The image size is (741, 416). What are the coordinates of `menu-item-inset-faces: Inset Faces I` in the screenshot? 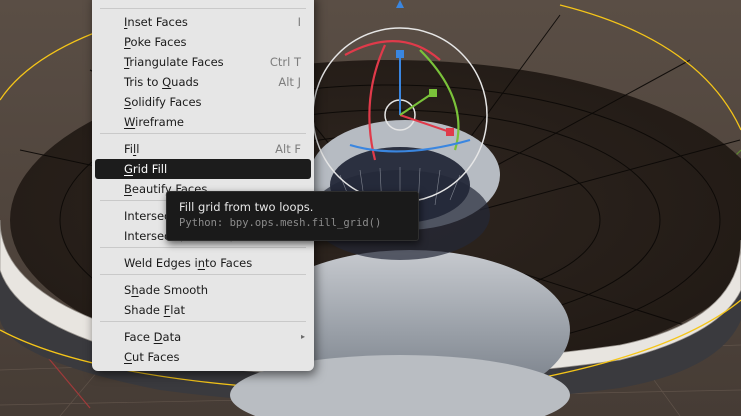 It's located at (203, 22).